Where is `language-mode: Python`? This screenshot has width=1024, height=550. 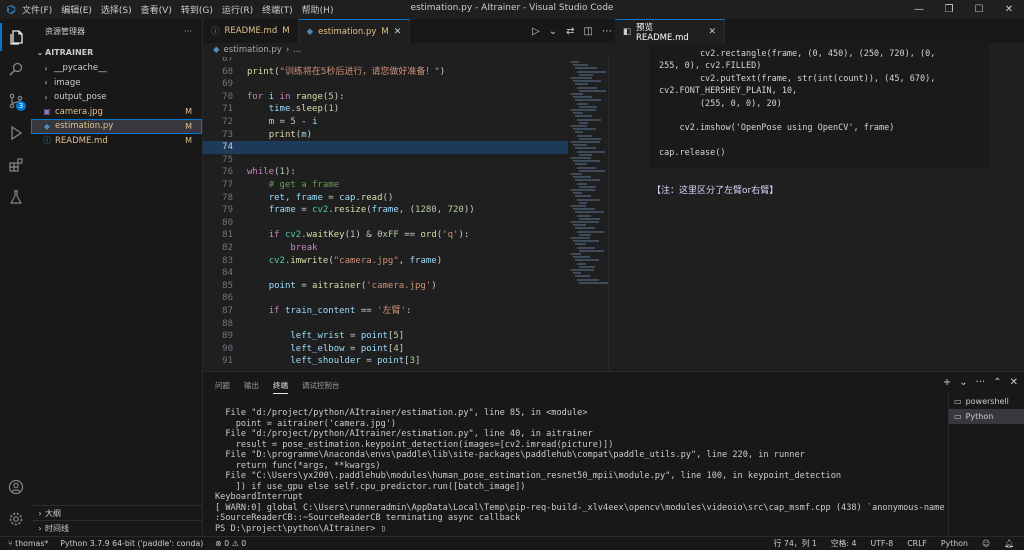 language-mode: Python is located at coordinates (954, 543).